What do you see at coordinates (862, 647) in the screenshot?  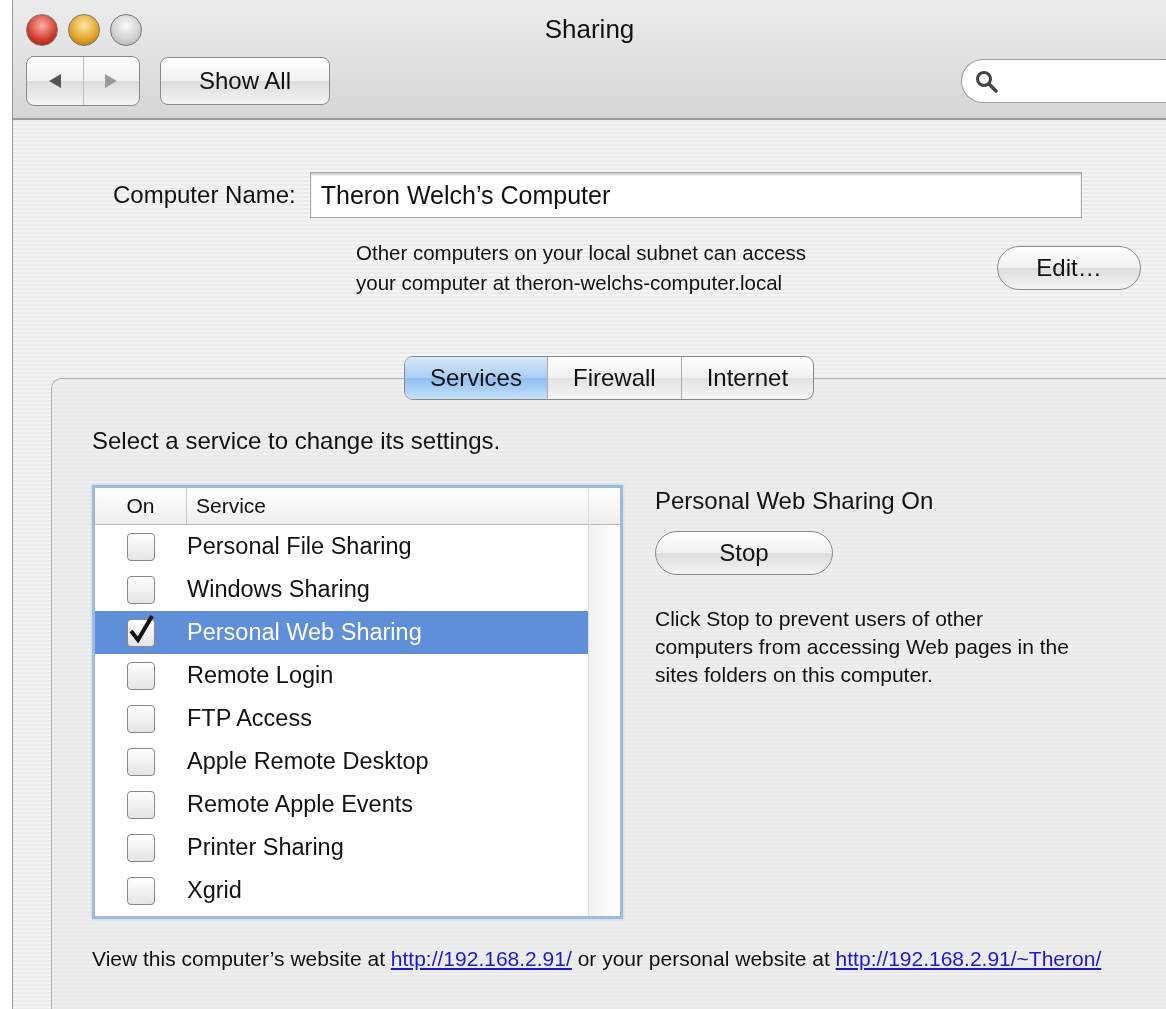 I see `description-text: Click Stop to prevent users of other computers from accessing Web pages in the sites folders on this computer.` at bounding box center [862, 647].